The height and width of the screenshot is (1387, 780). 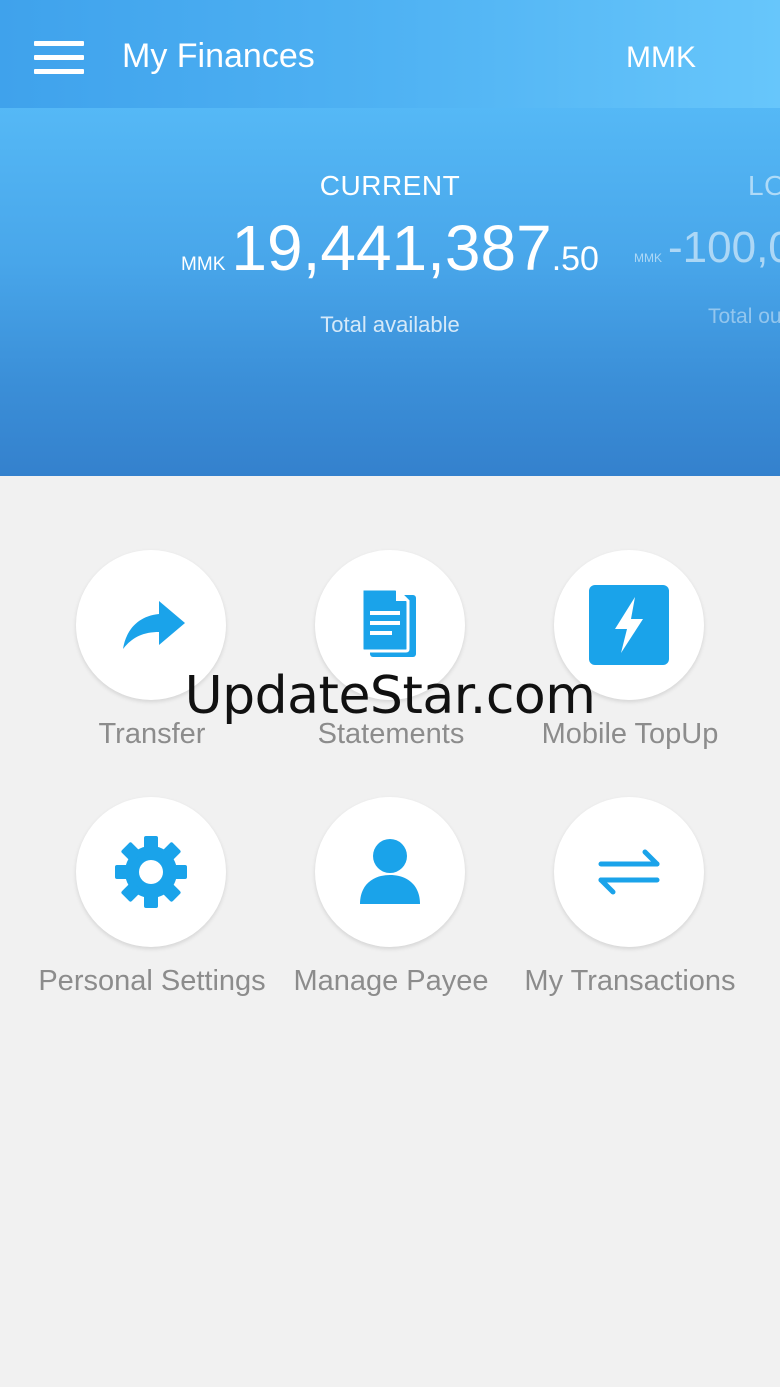 I want to click on personal-settings-label: Personal Settings, so click(x=152, y=981).